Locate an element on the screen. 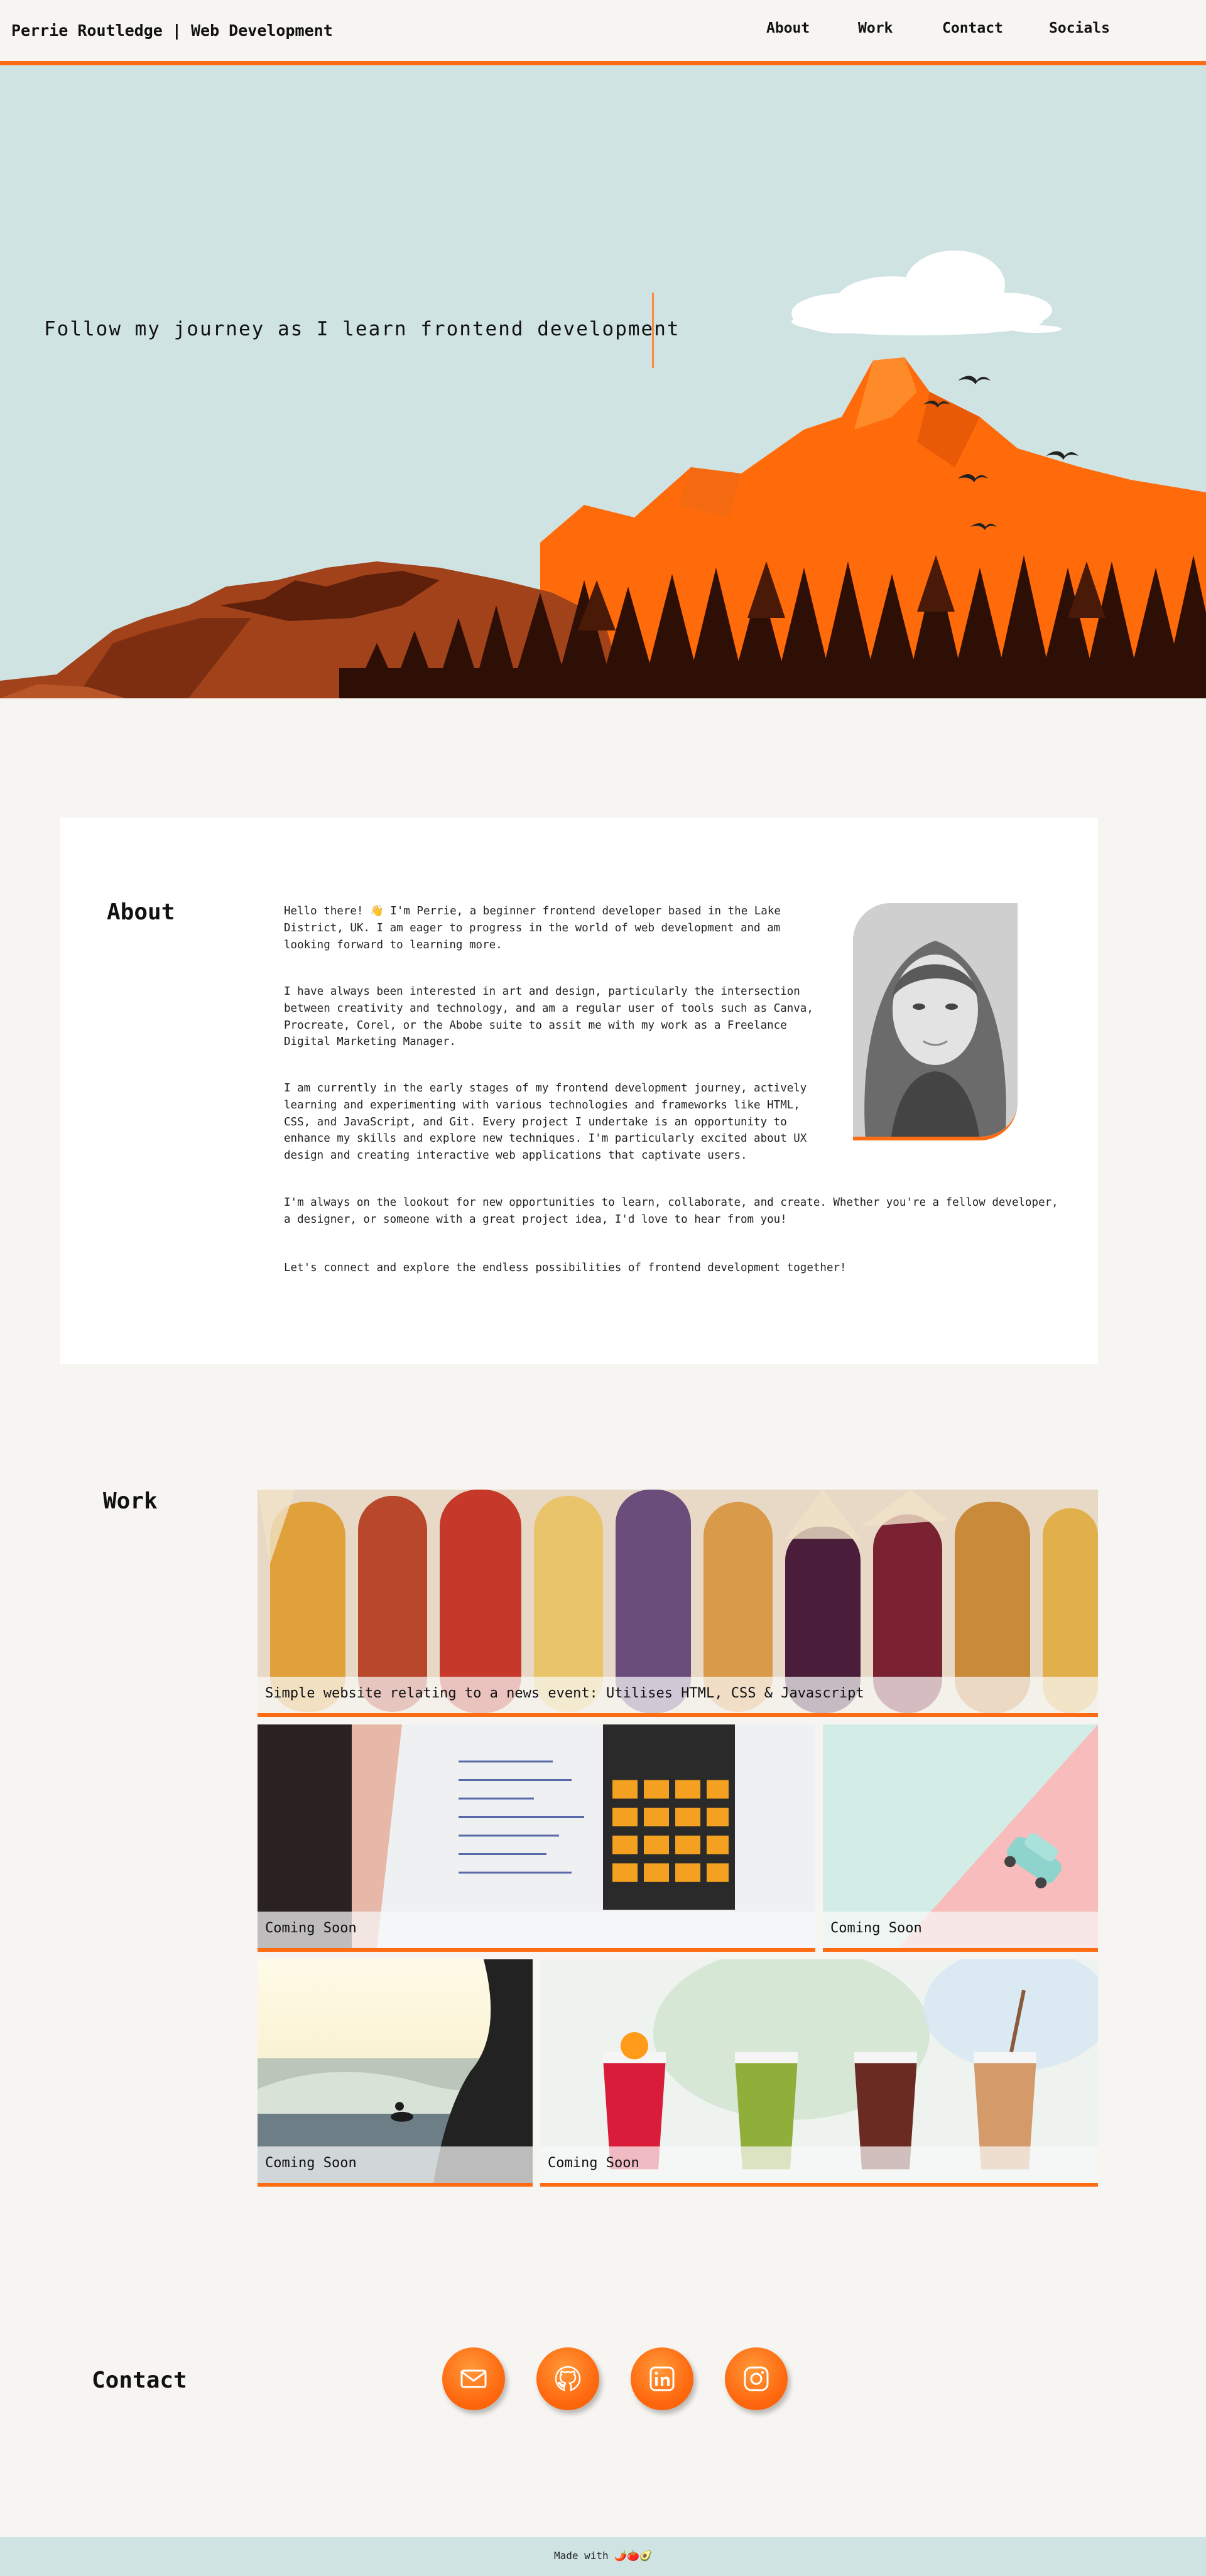  project-card-coming-soon-1: Coming Soon is located at coordinates (537, 1838).